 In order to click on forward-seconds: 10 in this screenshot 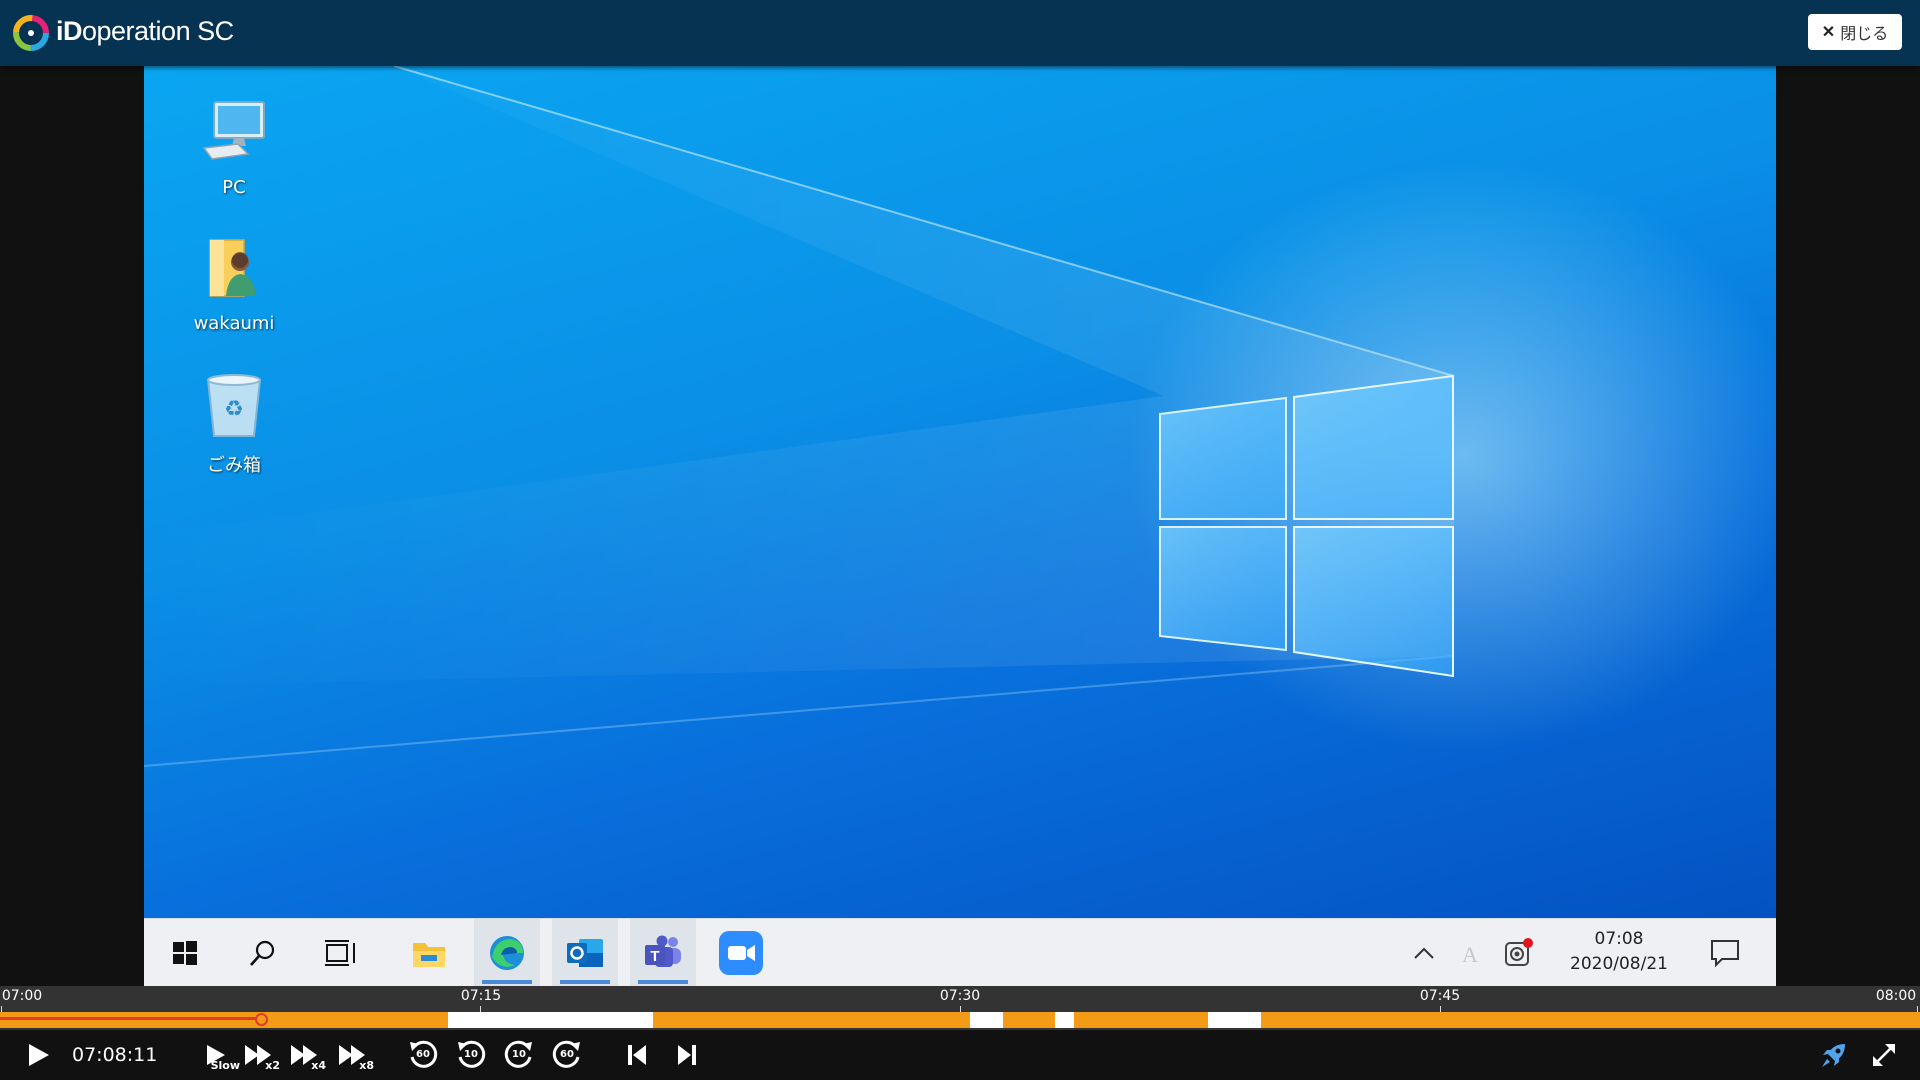, I will do `click(519, 1054)`.